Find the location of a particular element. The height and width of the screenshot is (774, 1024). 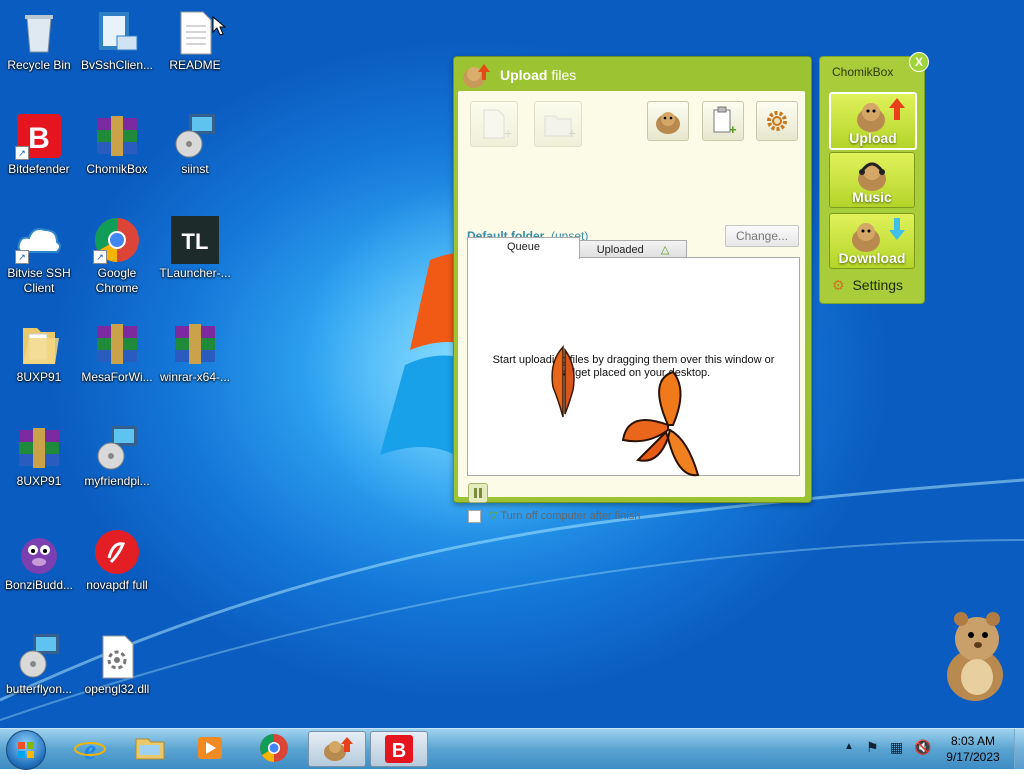

taskbar-explorer-button is located at coordinates (150, 748).